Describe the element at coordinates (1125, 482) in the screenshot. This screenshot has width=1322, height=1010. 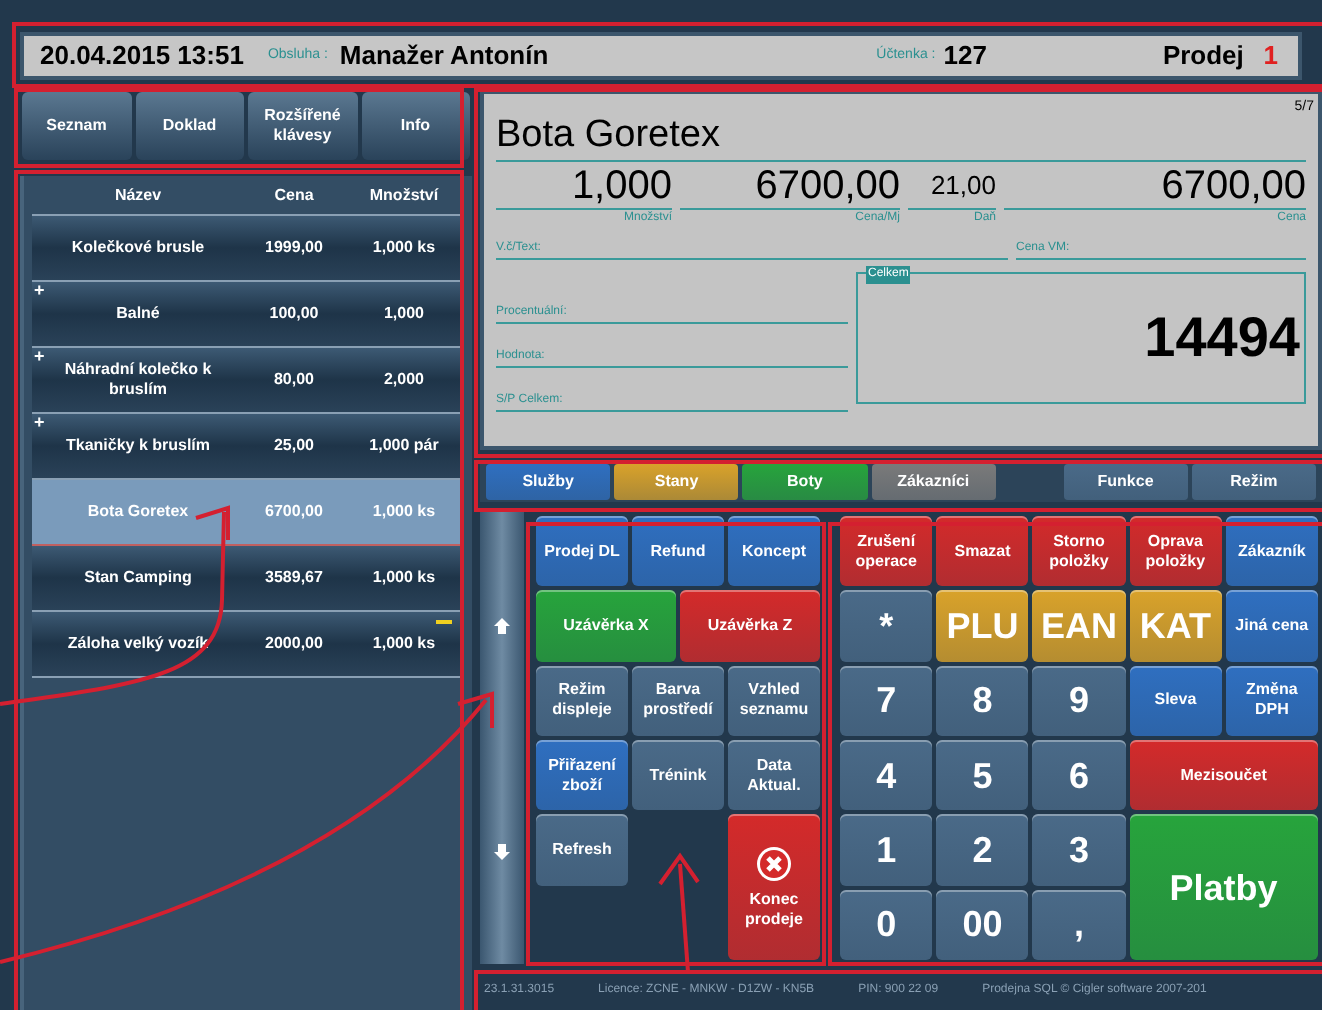
I see `category-tab: Funkce` at that location.